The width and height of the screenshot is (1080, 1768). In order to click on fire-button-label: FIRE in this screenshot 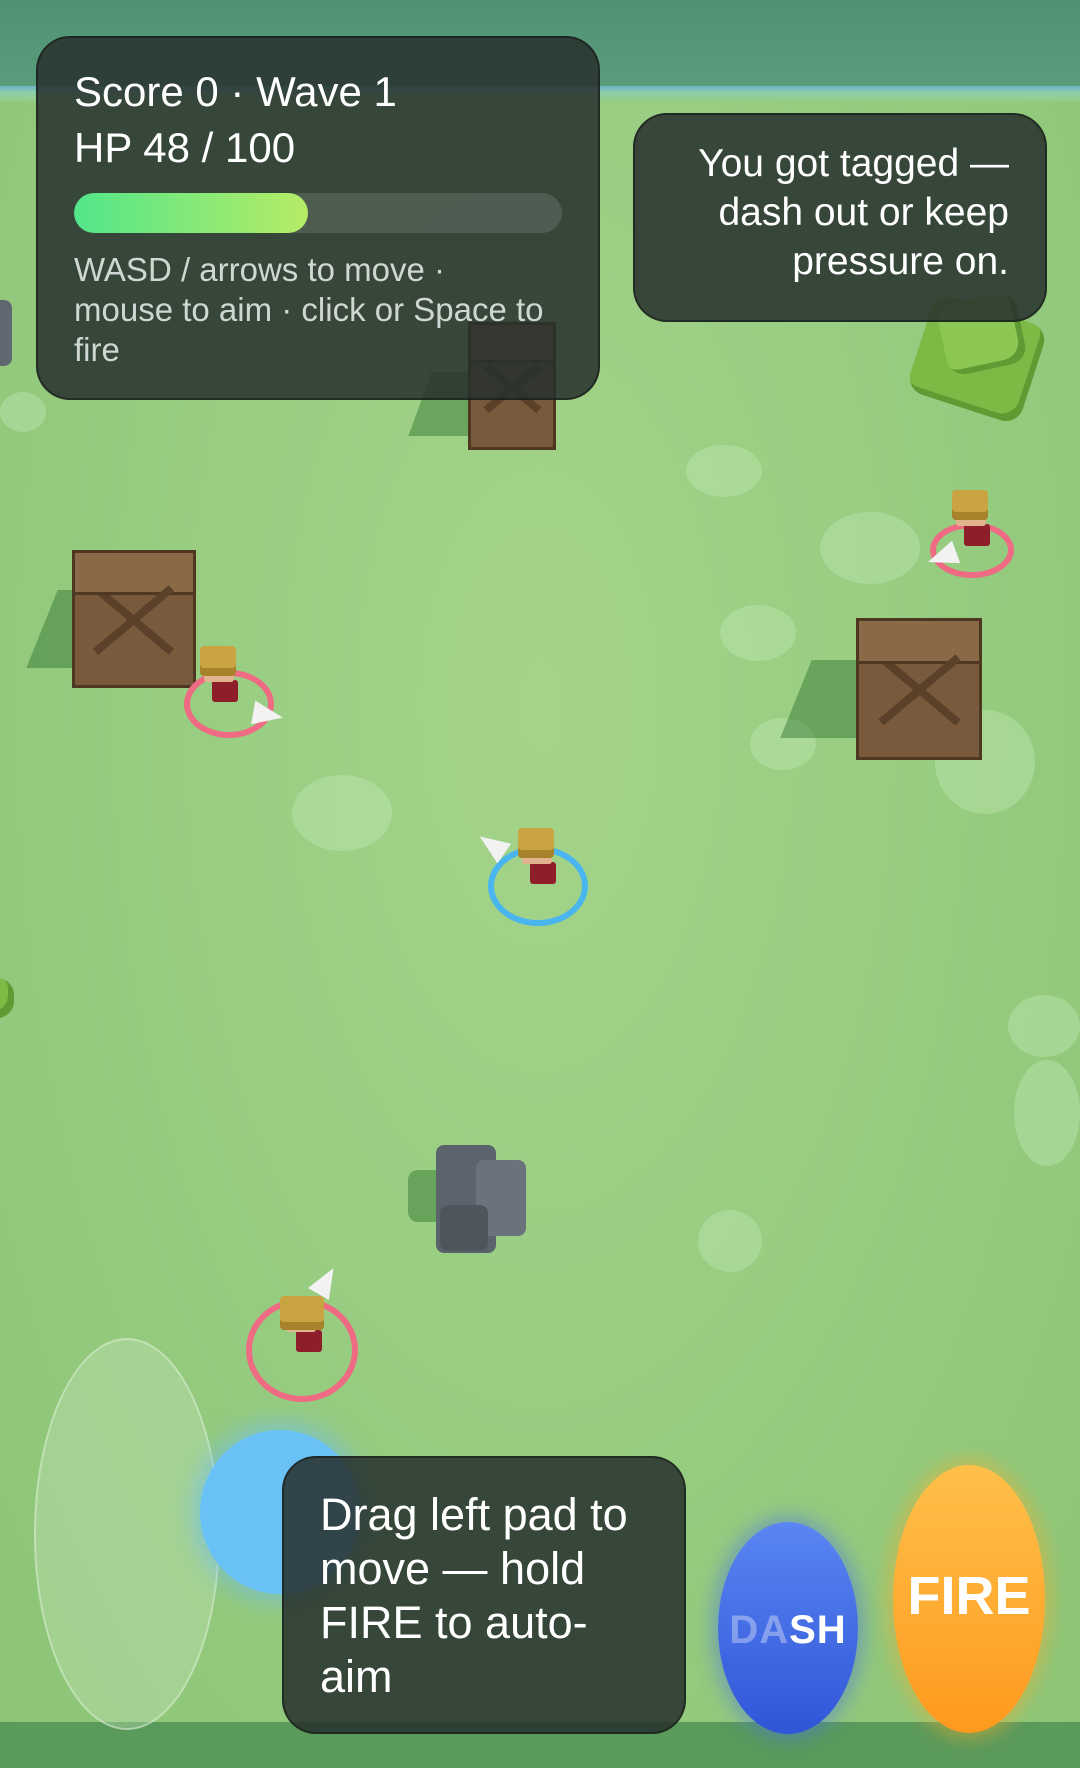, I will do `click(969, 1596)`.